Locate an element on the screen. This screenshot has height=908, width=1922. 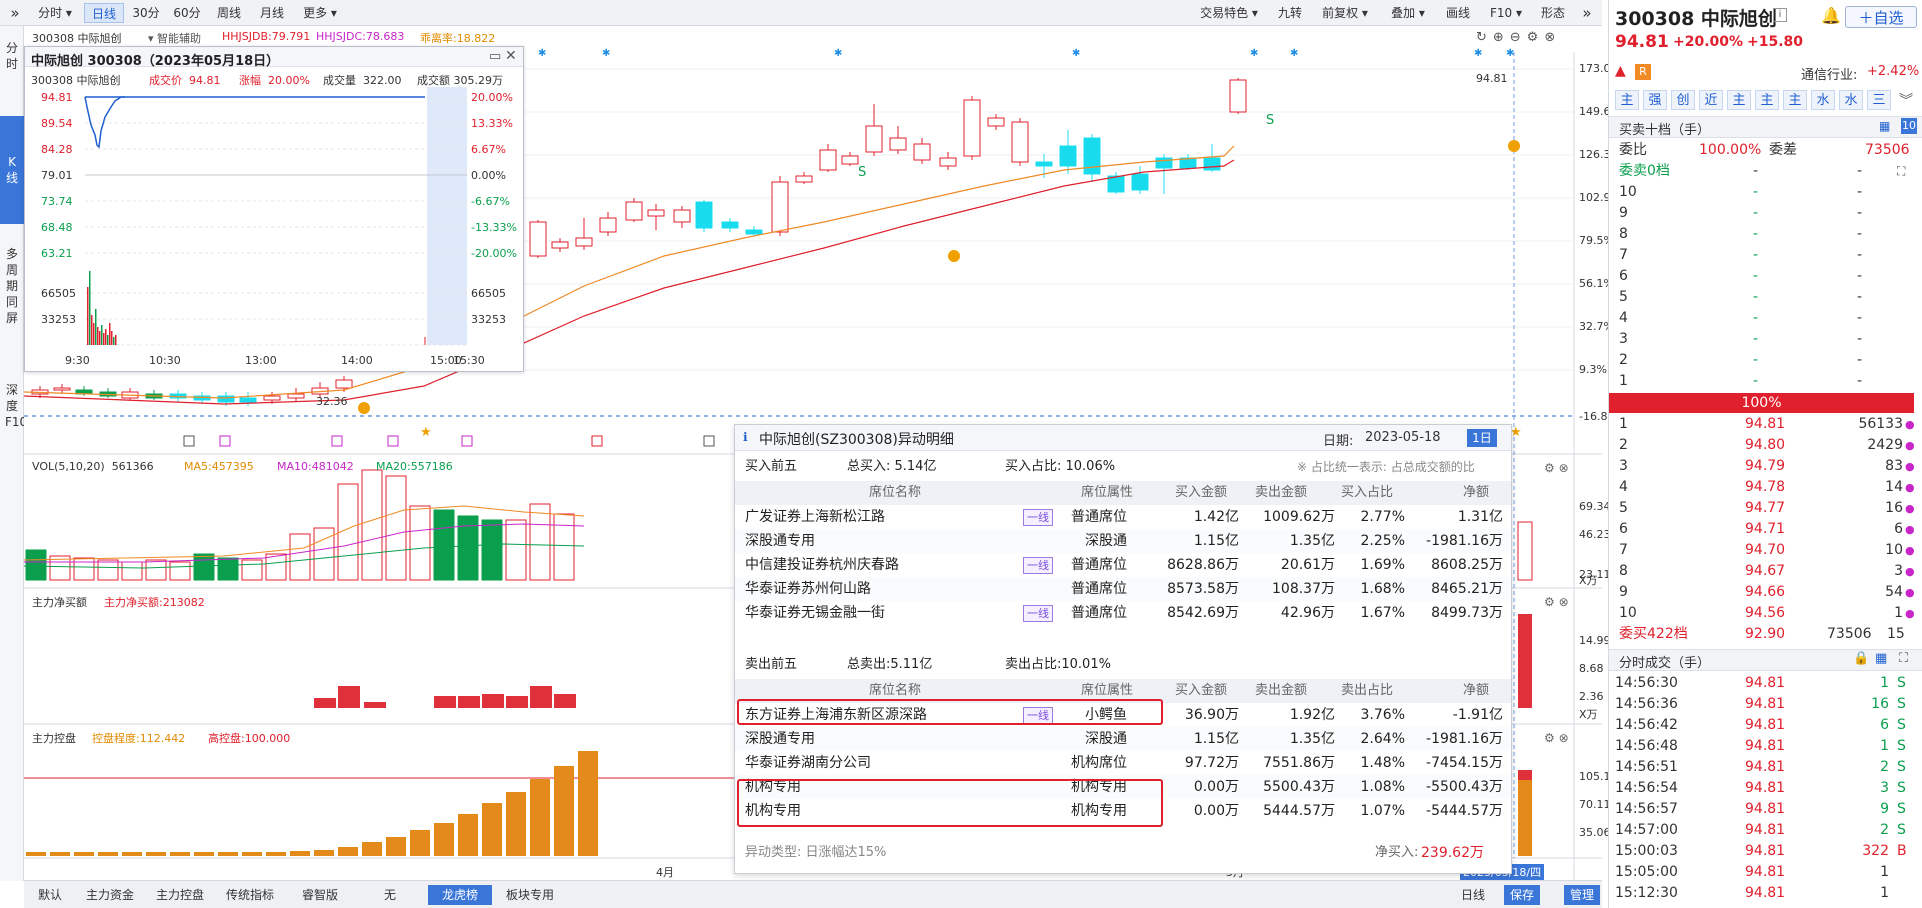
grid-icon: ▦ is located at coordinates (1881, 658).